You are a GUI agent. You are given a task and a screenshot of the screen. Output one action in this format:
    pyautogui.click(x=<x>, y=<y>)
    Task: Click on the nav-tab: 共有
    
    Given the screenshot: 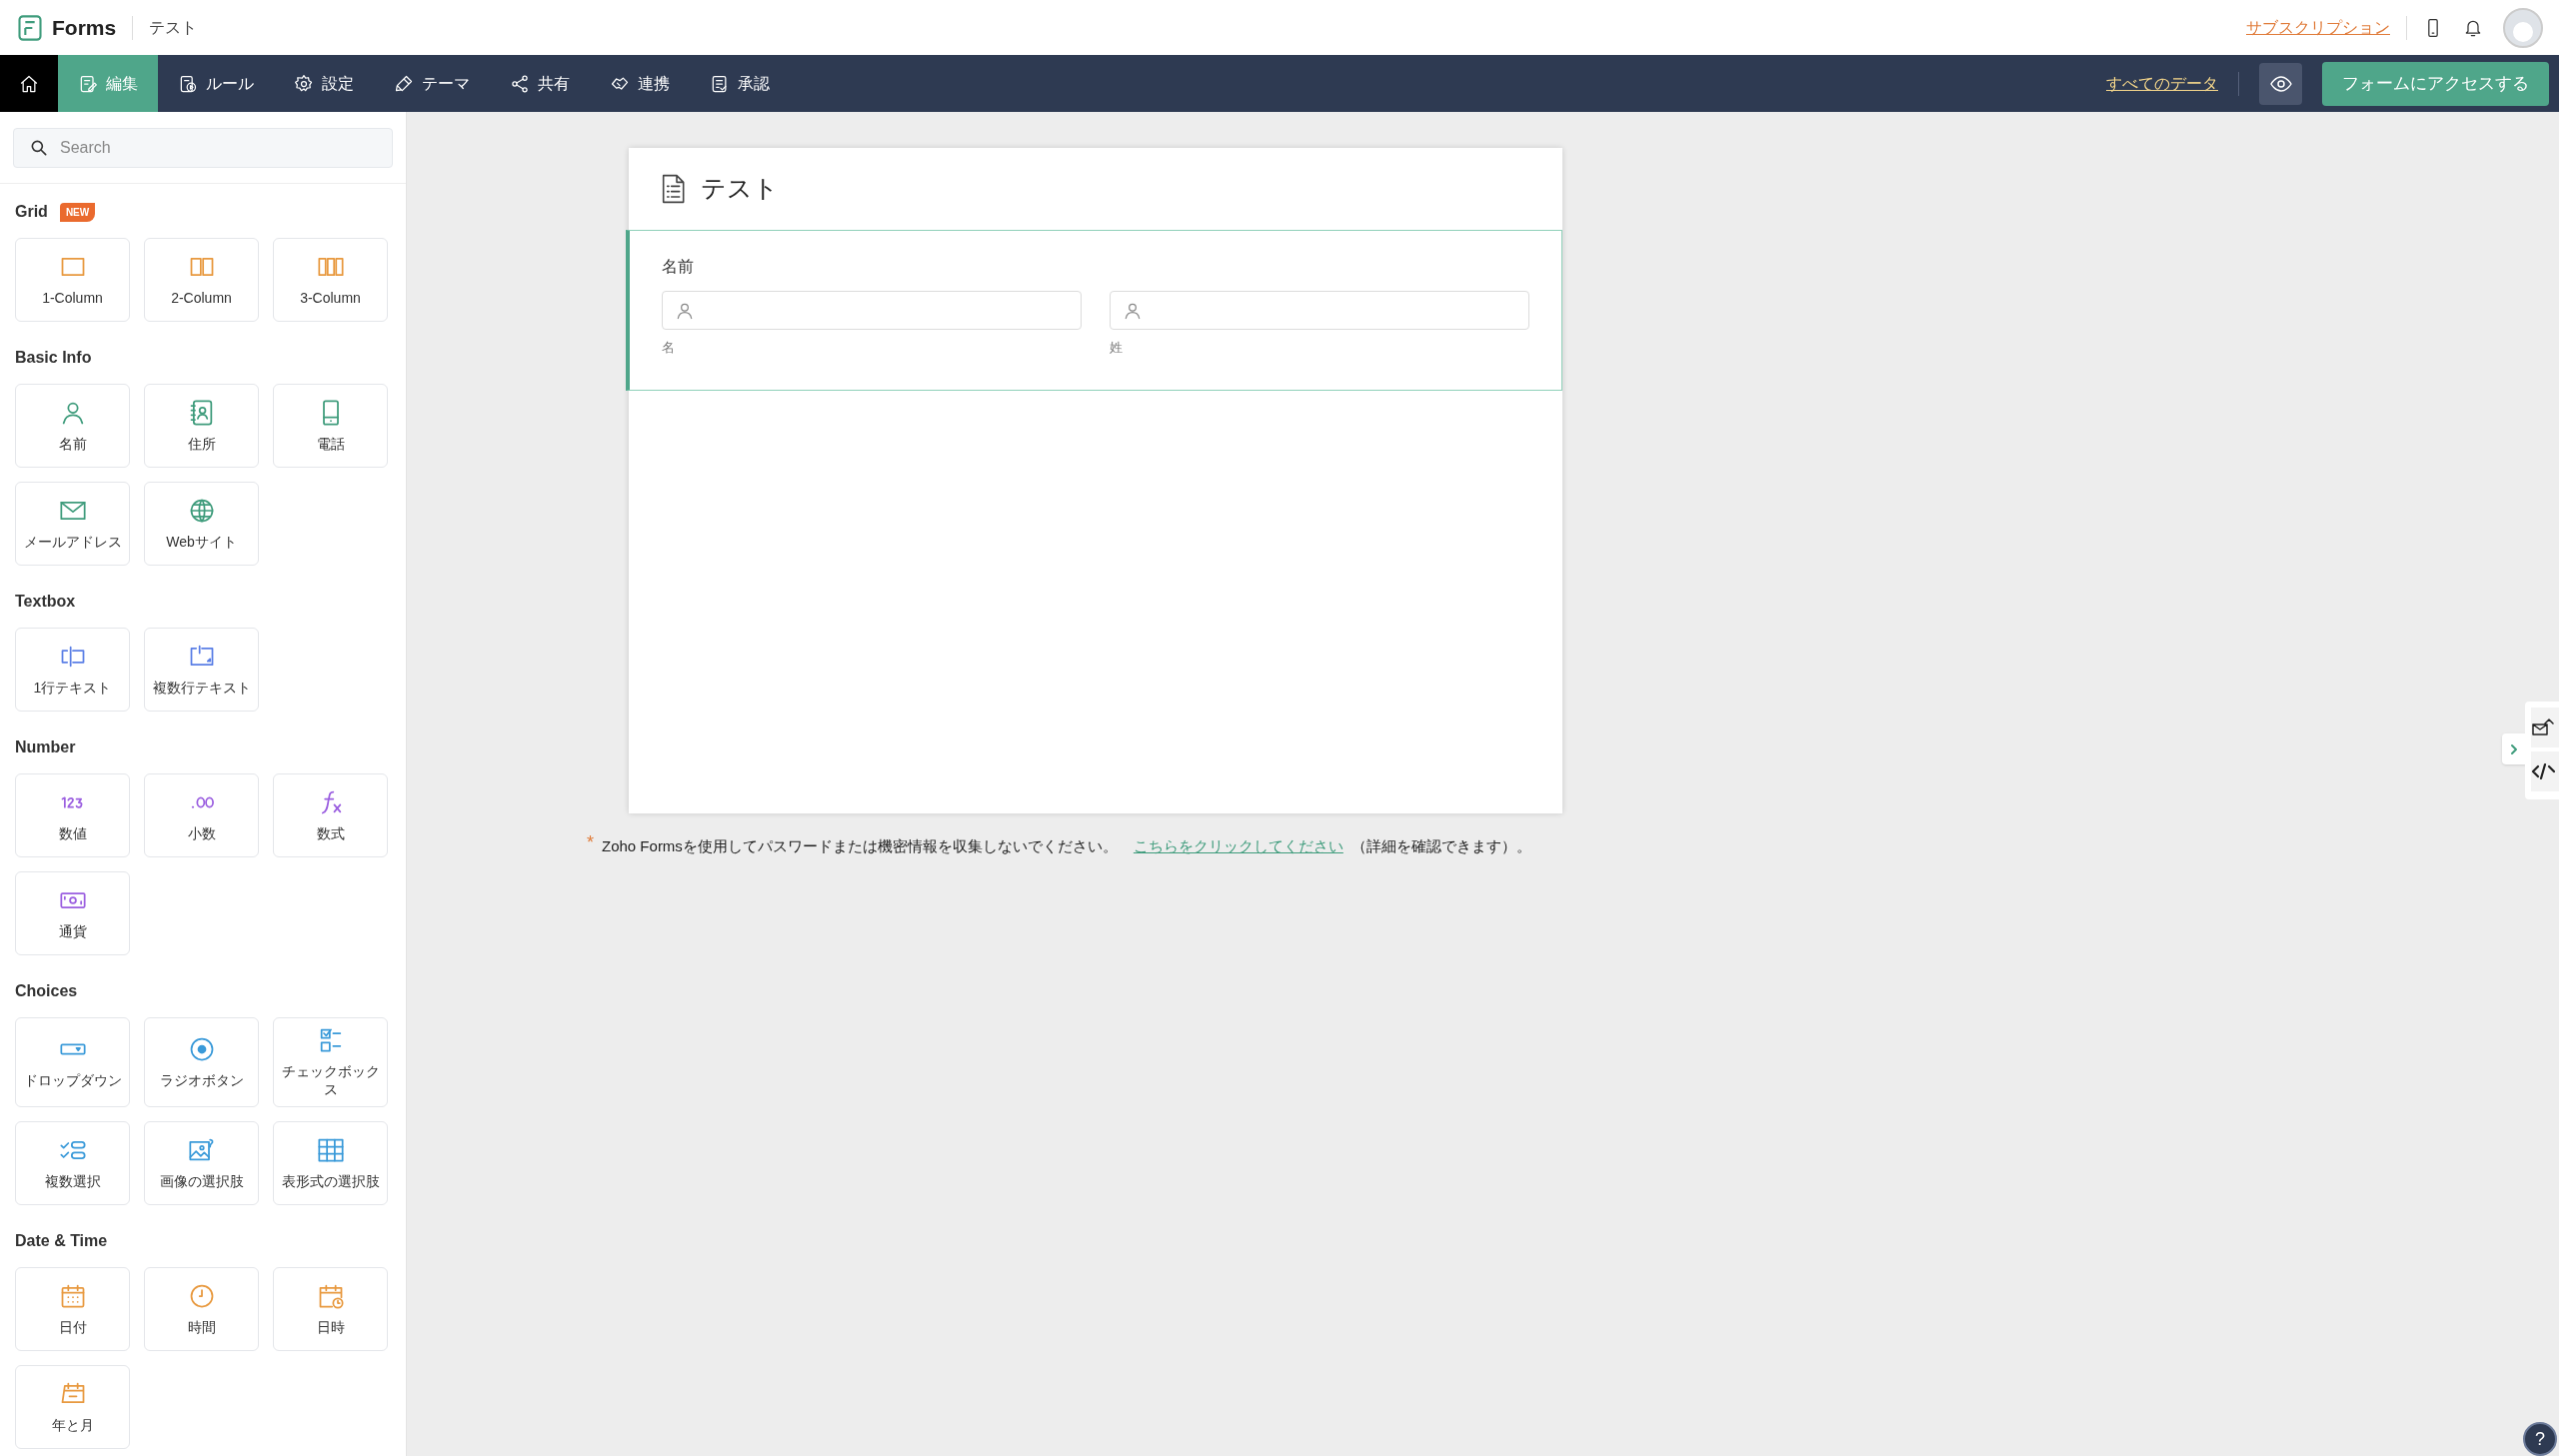 What is the action you would take?
    pyautogui.click(x=540, y=84)
    